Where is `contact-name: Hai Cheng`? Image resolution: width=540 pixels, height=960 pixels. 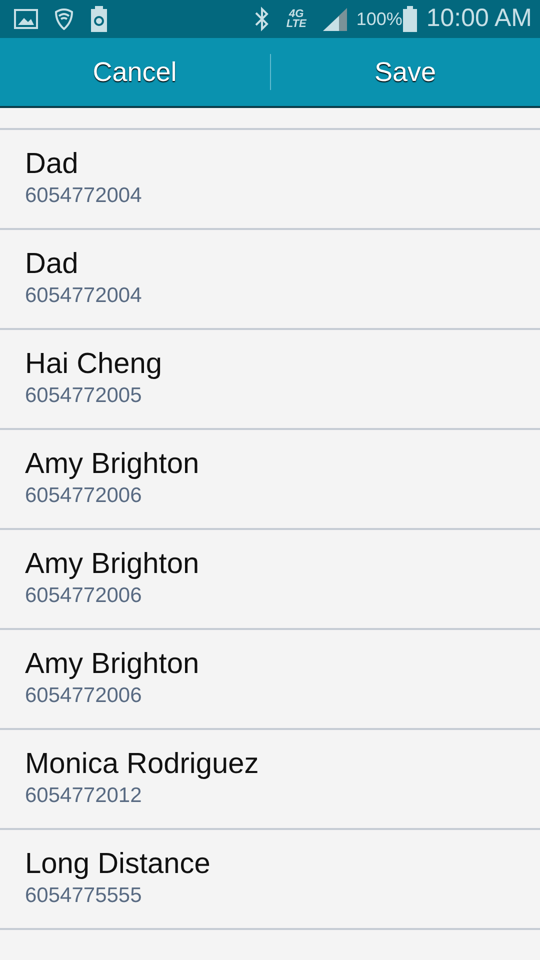 contact-name: Hai Cheng is located at coordinates (94, 364).